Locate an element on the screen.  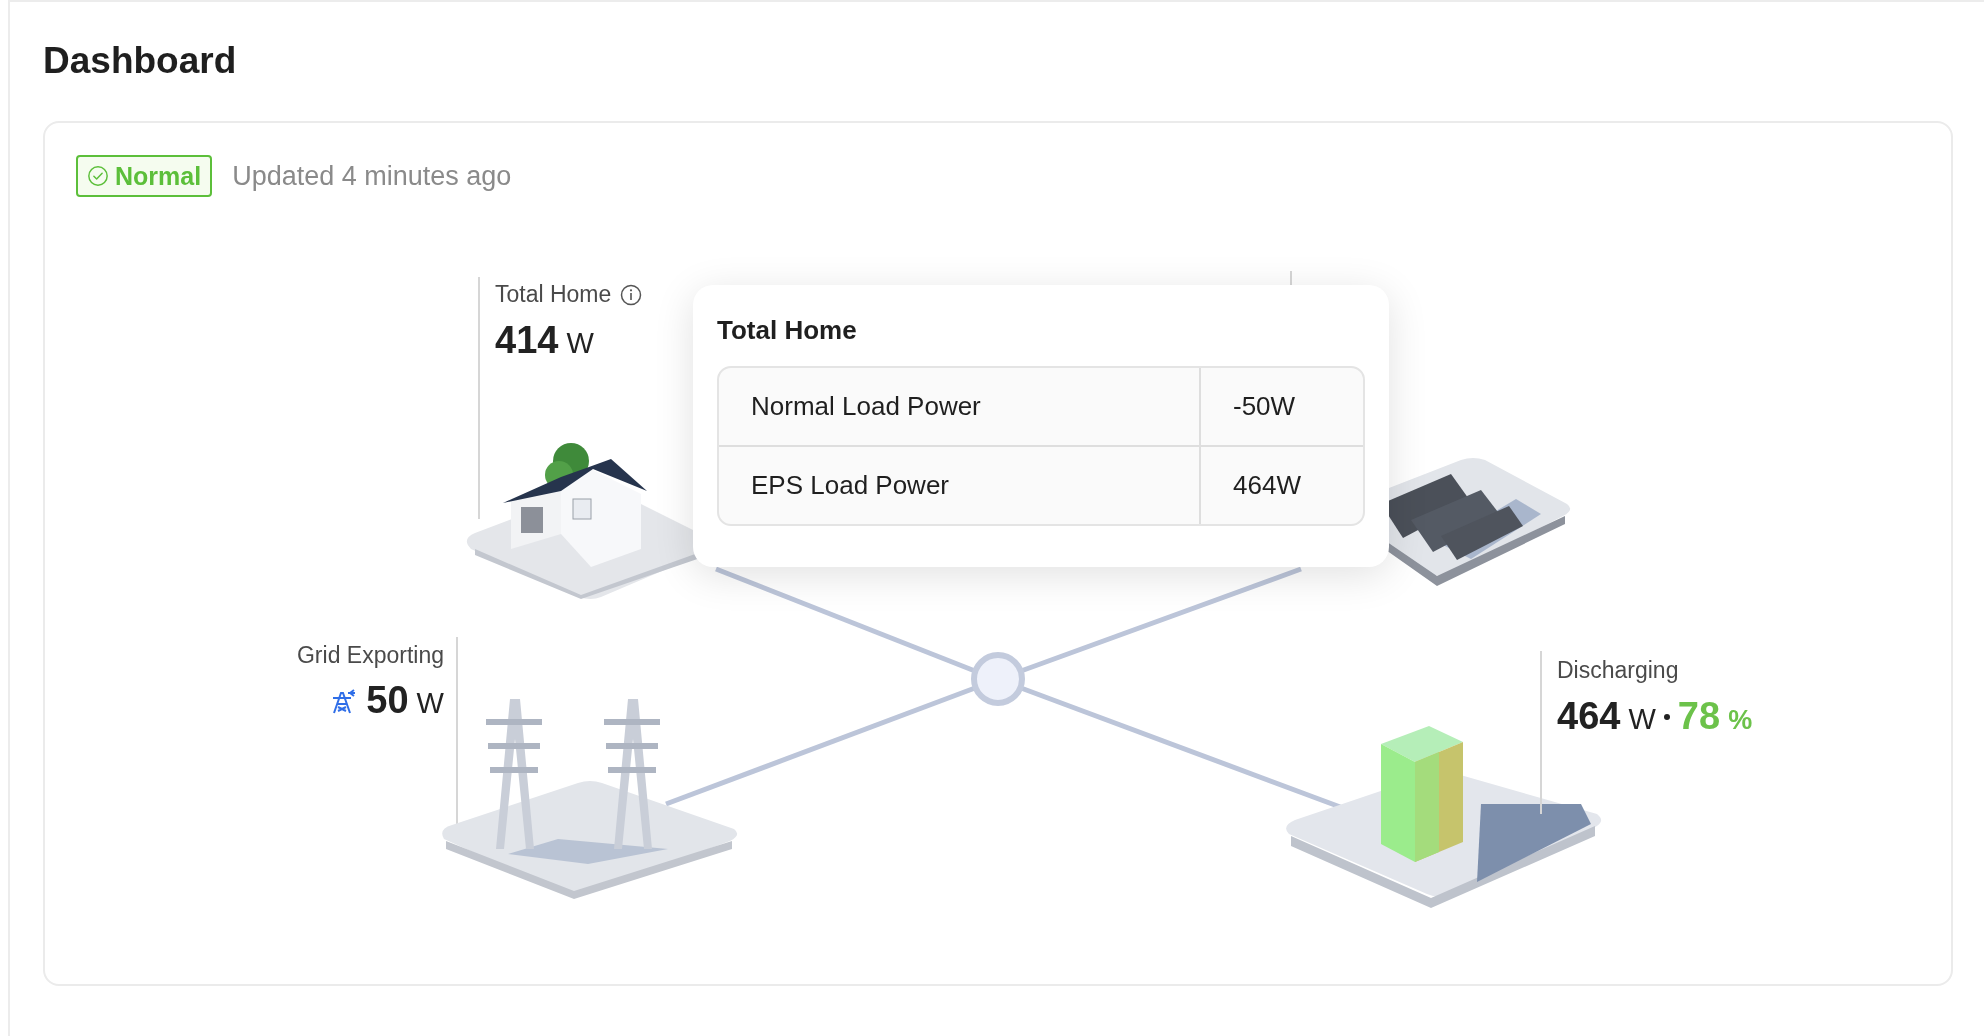
check-circle-icon is located at coordinates (98, 176).